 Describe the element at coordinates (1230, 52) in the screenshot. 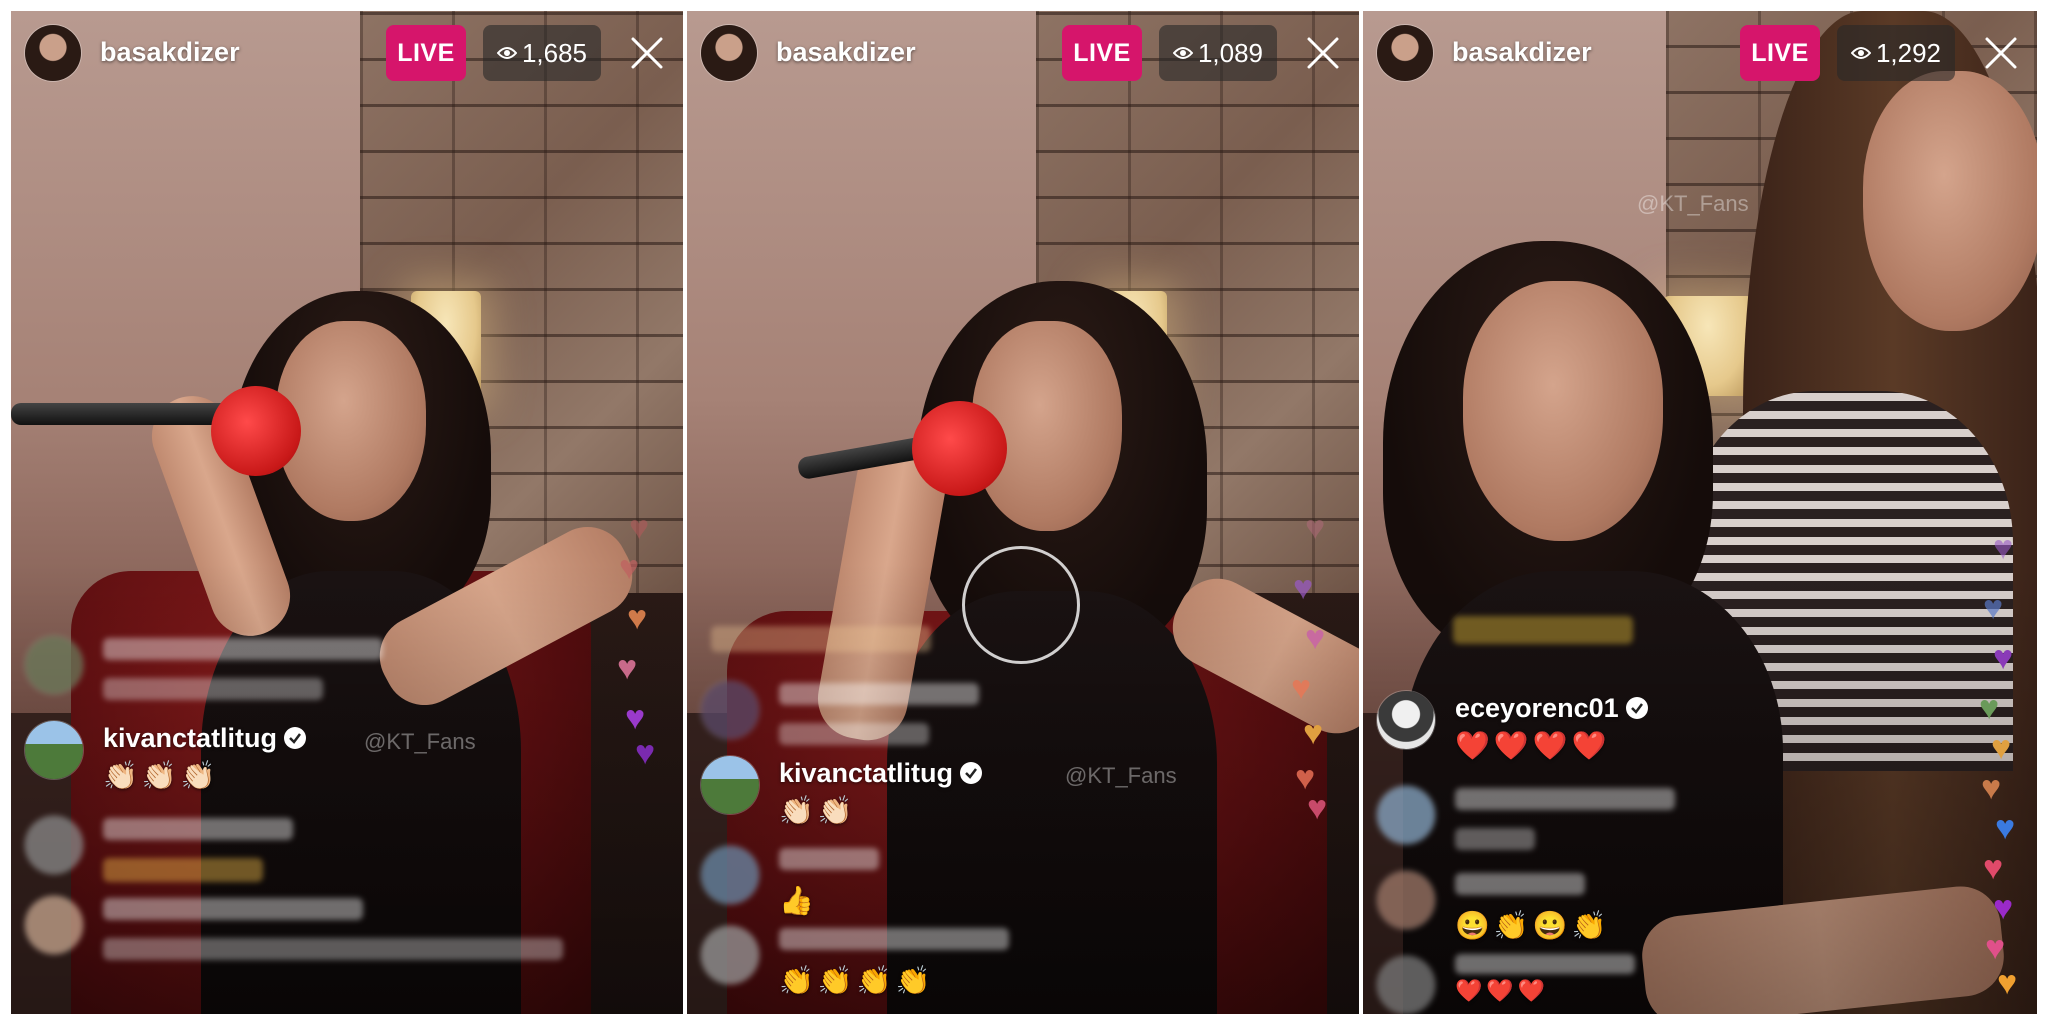

I see `viewer-count-value: 1,089` at that location.